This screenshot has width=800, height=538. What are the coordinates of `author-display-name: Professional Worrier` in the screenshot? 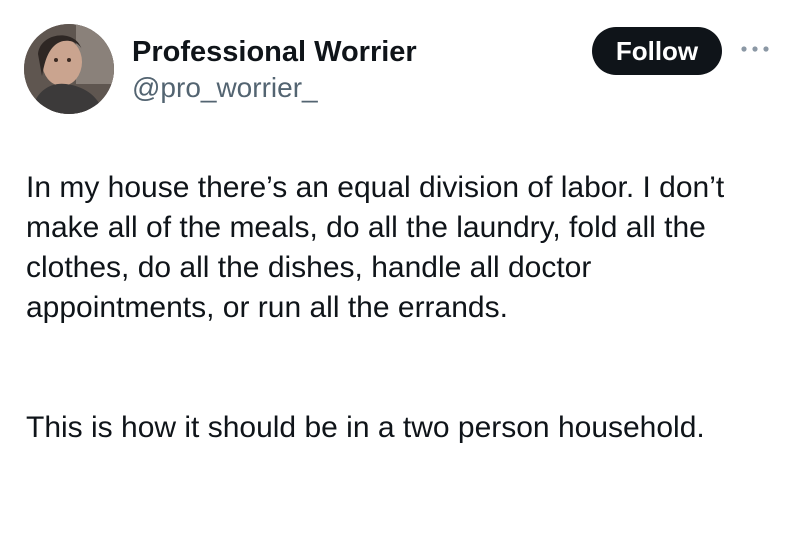 It's located at (274, 52).